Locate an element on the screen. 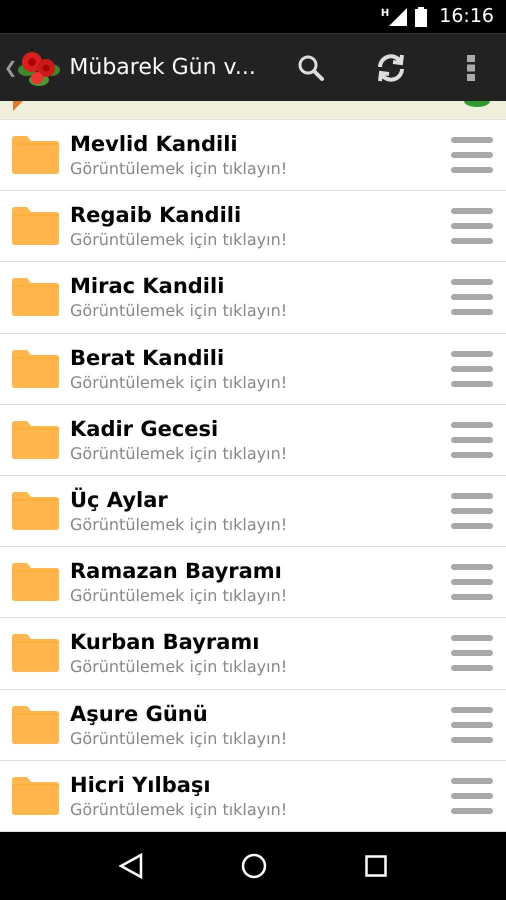 The image size is (506, 900). list-item: Aşure Günü Görüntülemek için tıklayın! is located at coordinates (253, 725).